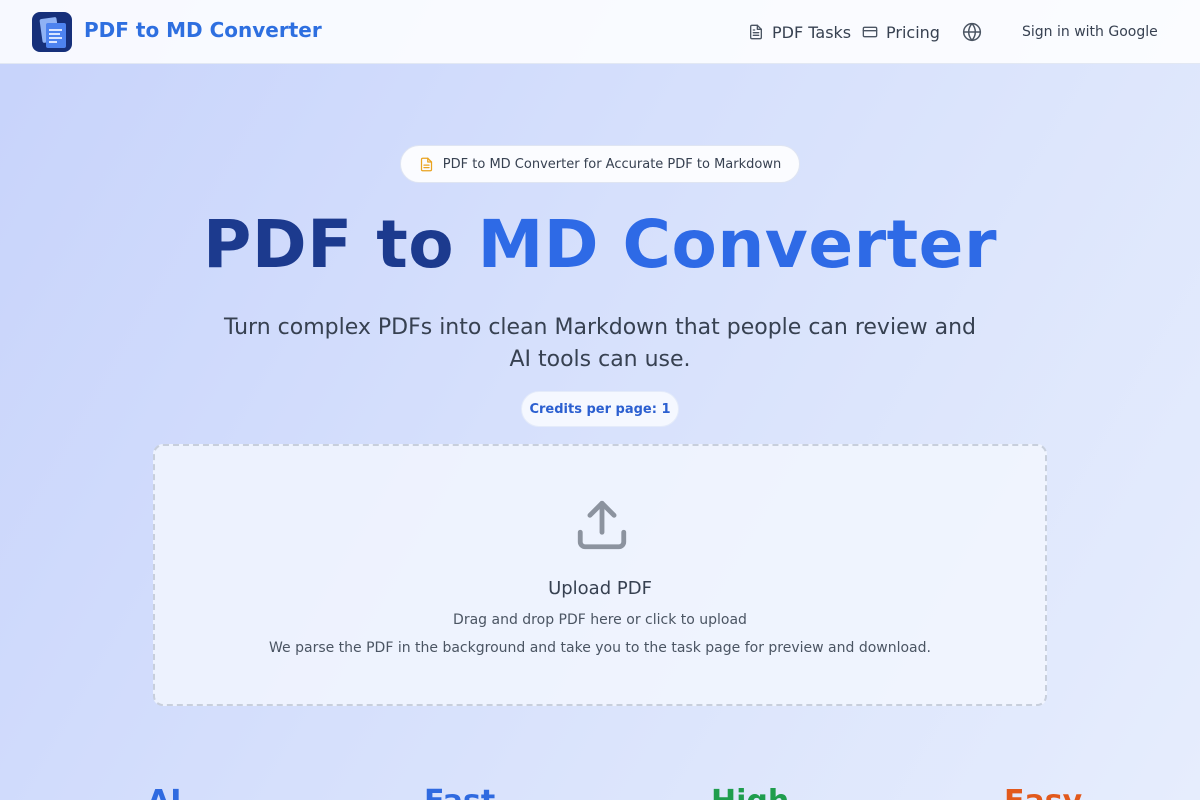 The height and width of the screenshot is (800, 1200). I want to click on feature-heading-easy: Easy, so click(1043, 792).